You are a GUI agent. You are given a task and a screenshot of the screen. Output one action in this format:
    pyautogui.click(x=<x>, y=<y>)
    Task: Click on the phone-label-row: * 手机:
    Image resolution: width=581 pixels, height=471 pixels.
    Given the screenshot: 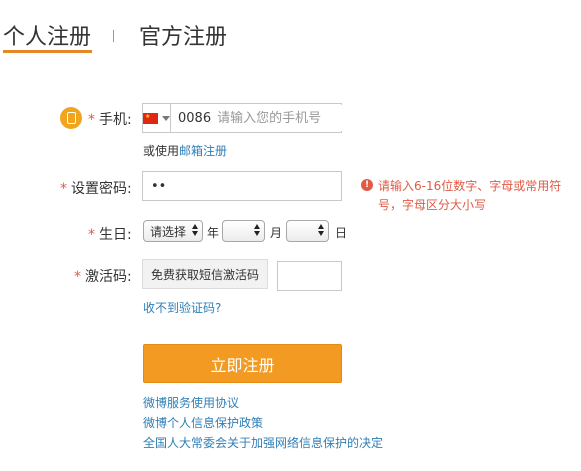 What is the action you would take?
    pyautogui.click(x=110, y=119)
    